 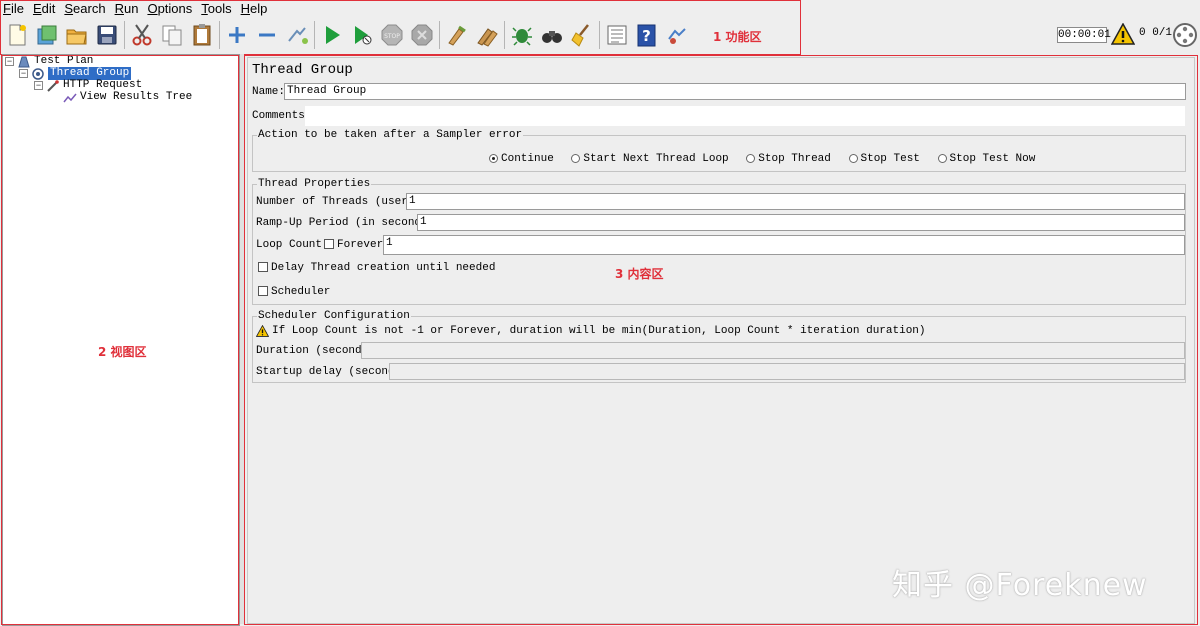 I want to click on help-icon: ?, so click(x=647, y=35).